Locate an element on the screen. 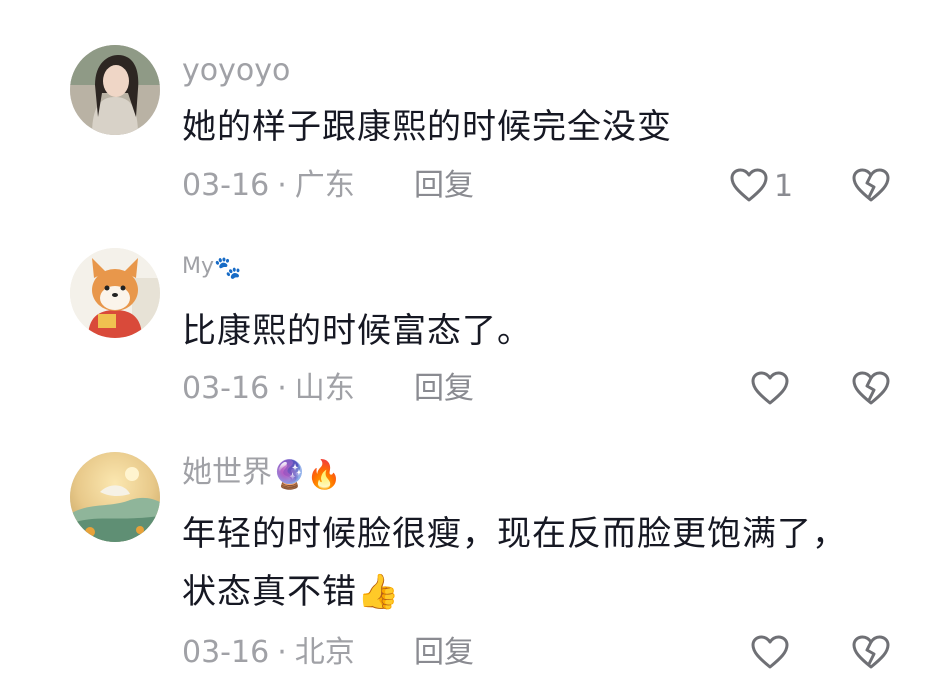 Image resolution: width=931 pixels, height=675 pixels. like-button: 1 is located at coordinates (760, 187).